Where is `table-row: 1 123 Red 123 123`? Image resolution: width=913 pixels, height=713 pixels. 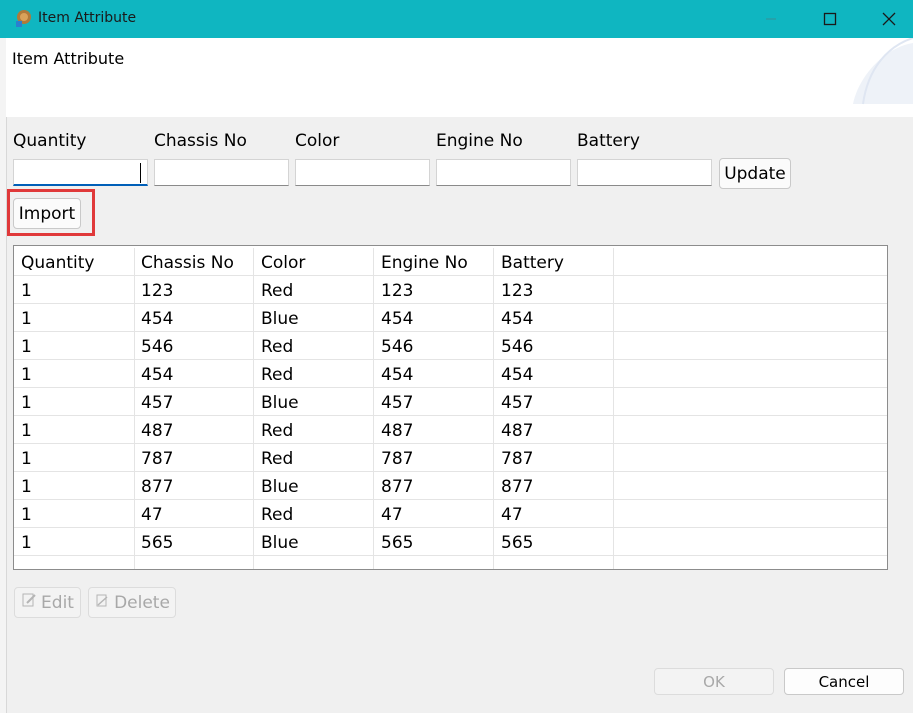 table-row: 1 123 Red 123 123 is located at coordinates (450, 290).